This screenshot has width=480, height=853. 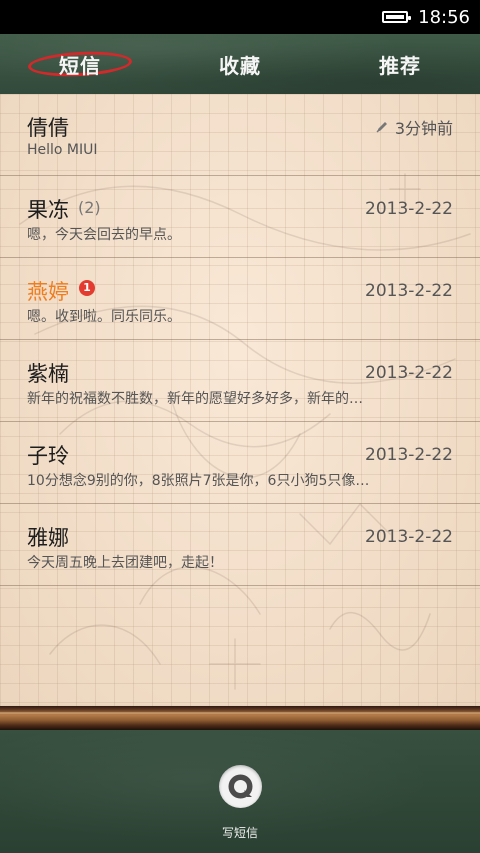 What do you see at coordinates (62, 150) in the screenshot?
I see `message-preview: Hello MIUI` at bounding box center [62, 150].